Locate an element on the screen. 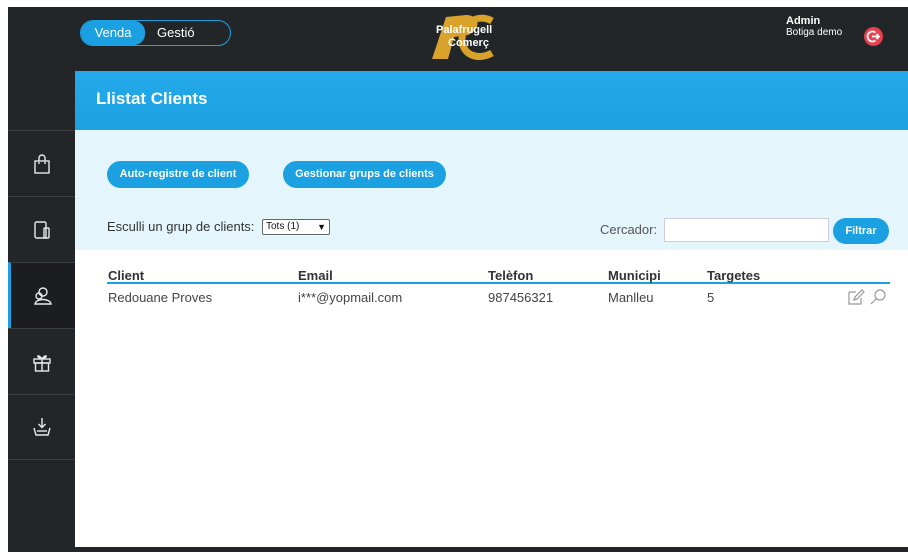  shopping-bag-icon is located at coordinates (41, 163).